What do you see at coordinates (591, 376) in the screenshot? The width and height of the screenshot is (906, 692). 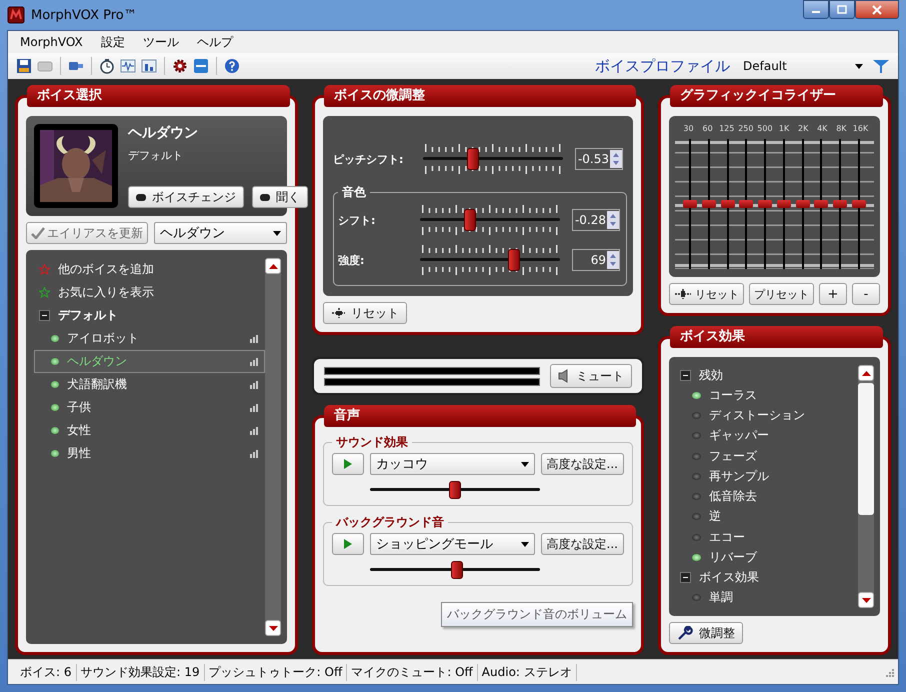 I see `mute-button: ミュート` at bounding box center [591, 376].